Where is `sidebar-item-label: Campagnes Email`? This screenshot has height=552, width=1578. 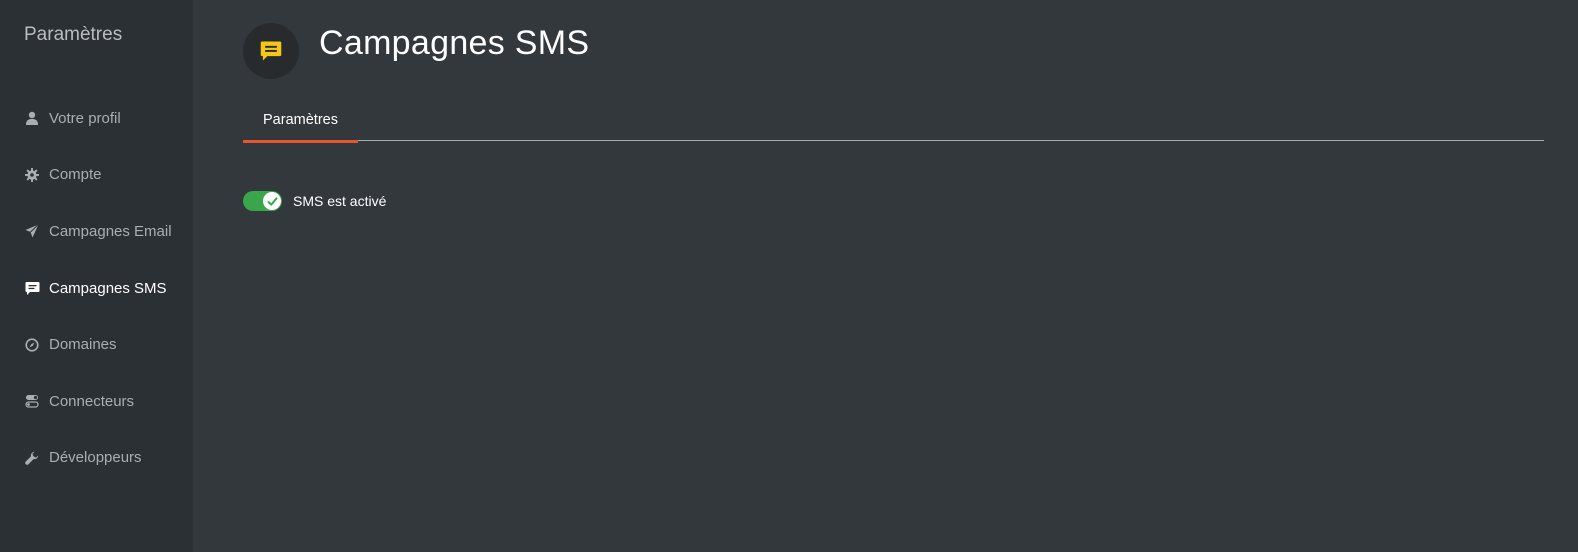 sidebar-item-label: Campagnes Email is located at coordinates (110, 231).